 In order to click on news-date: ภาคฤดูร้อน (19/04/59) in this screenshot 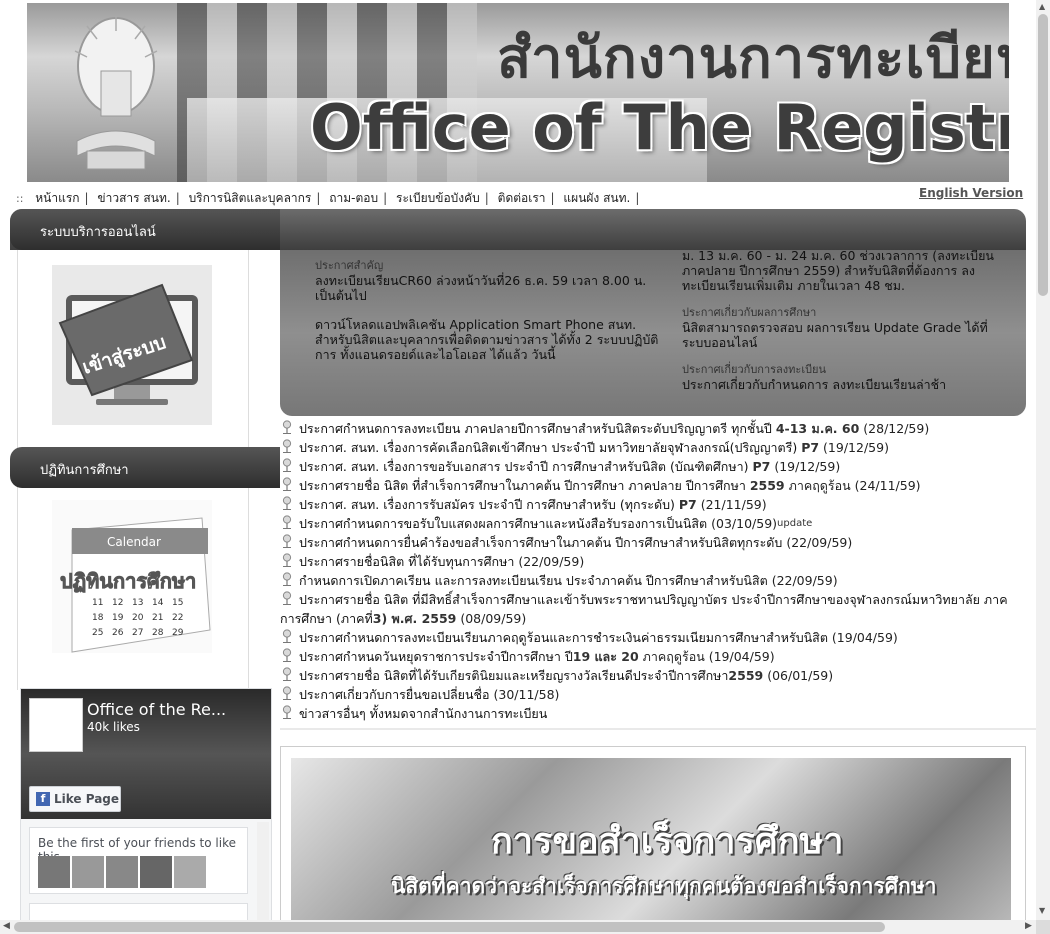, I will do `click(708, 656)`.